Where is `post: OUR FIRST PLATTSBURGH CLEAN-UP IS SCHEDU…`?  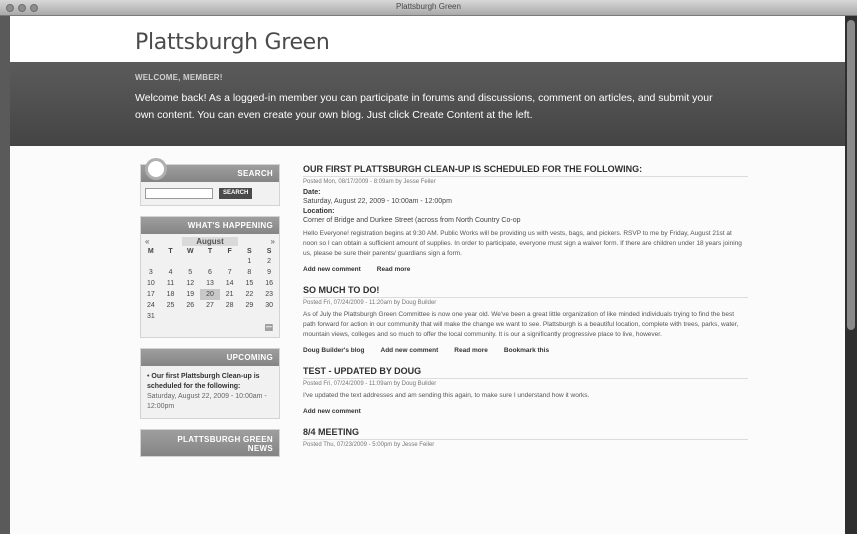
post: OUR FIRST PLATTSBURGH CLEAN-UP IS SCHEDU… is located at coordinates (525, 218).